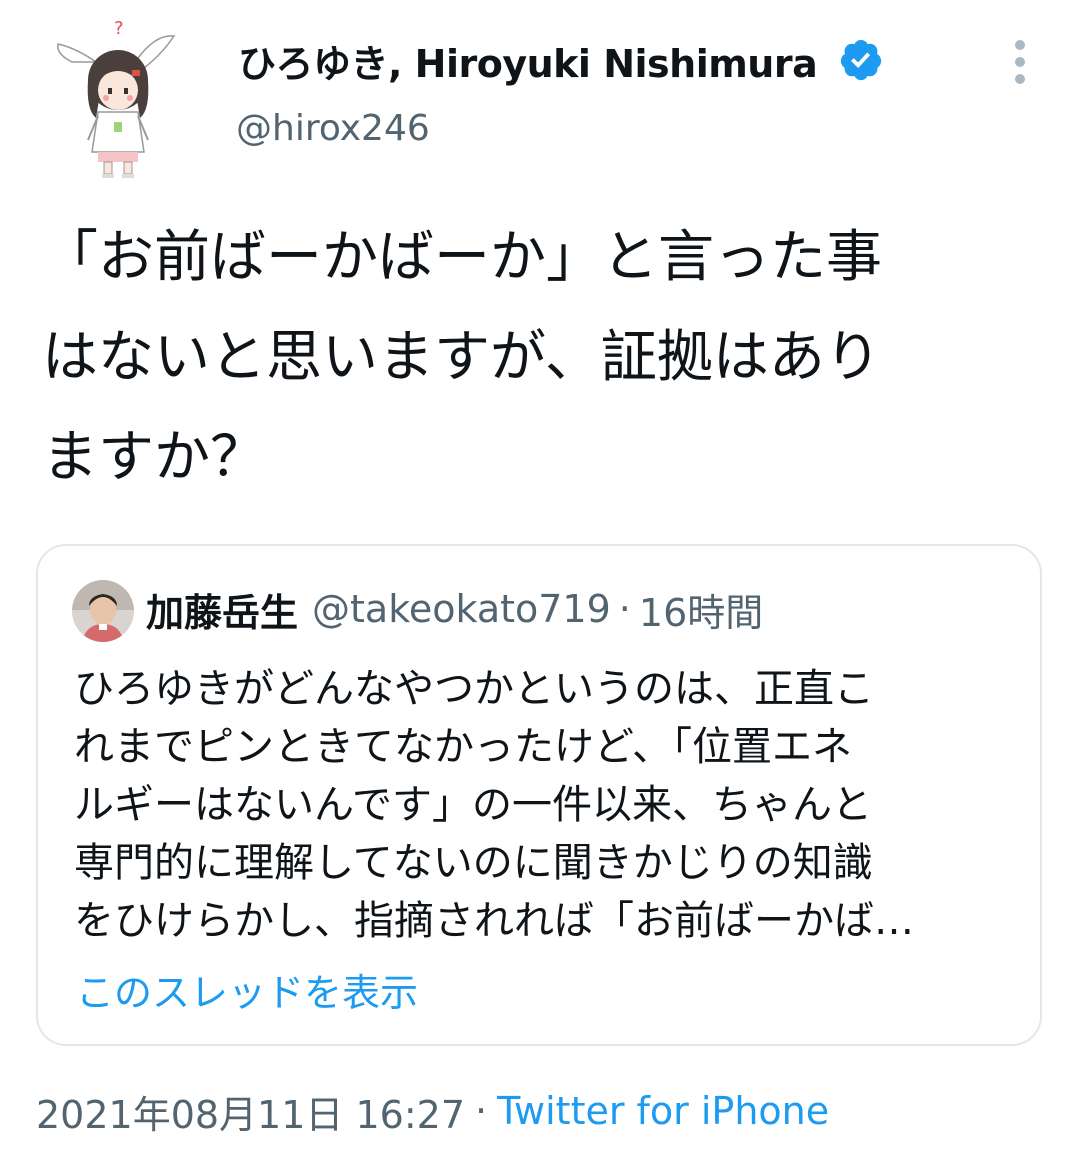 This screenshot has height=1165, width=1080. What do you see at coordinates (461, 357) in the screenshot?
I see `tweet-text-line: はないと思いますが、証拠はあり` at bounding box center [461, 357].